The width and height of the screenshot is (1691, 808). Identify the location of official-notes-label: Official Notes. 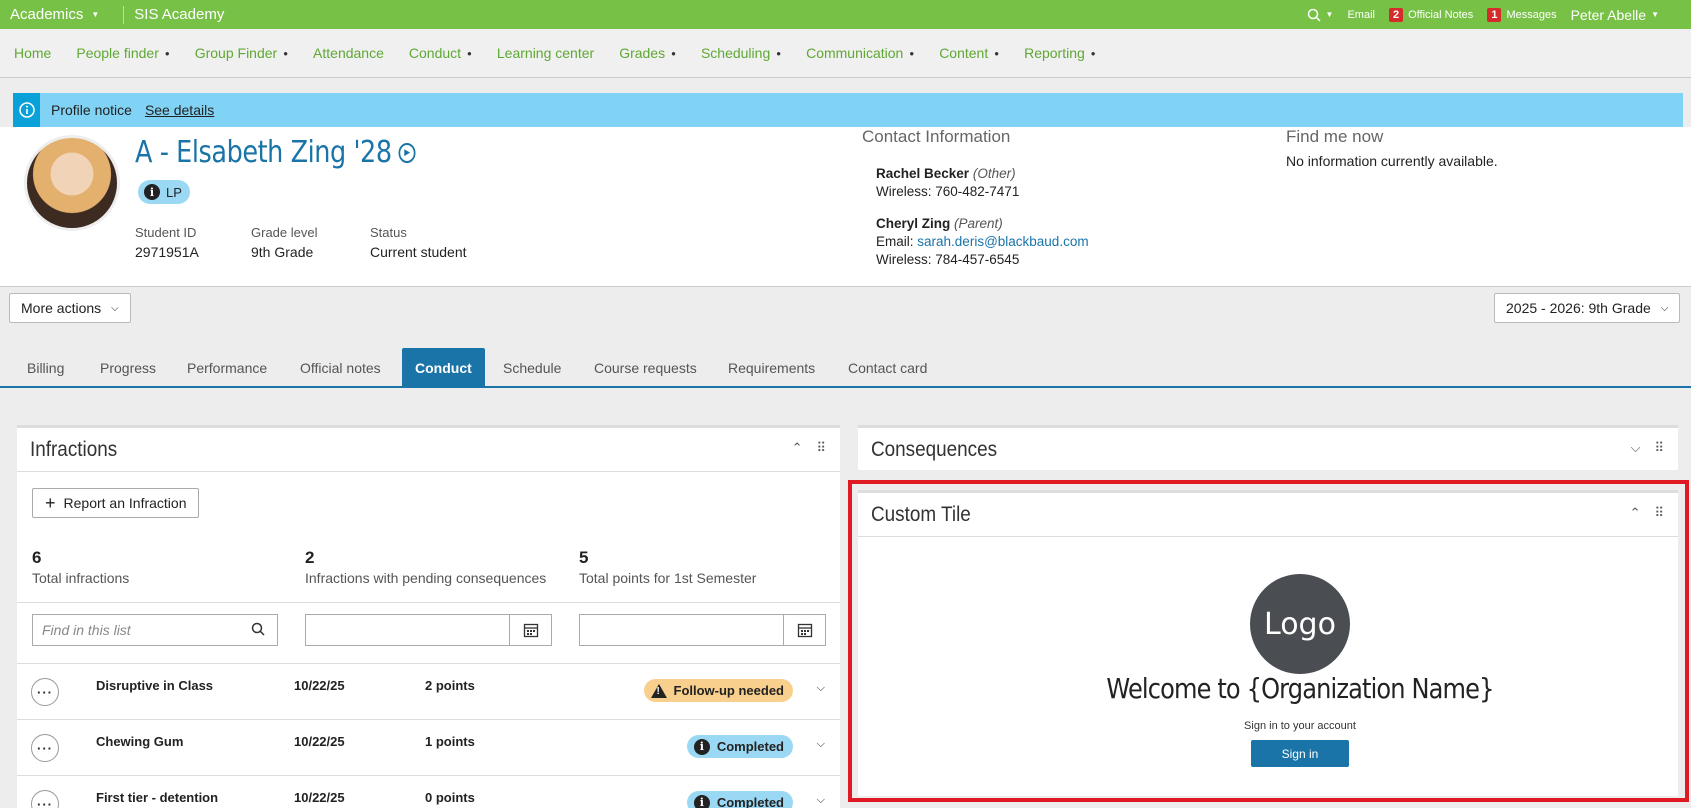
(1441, 14).